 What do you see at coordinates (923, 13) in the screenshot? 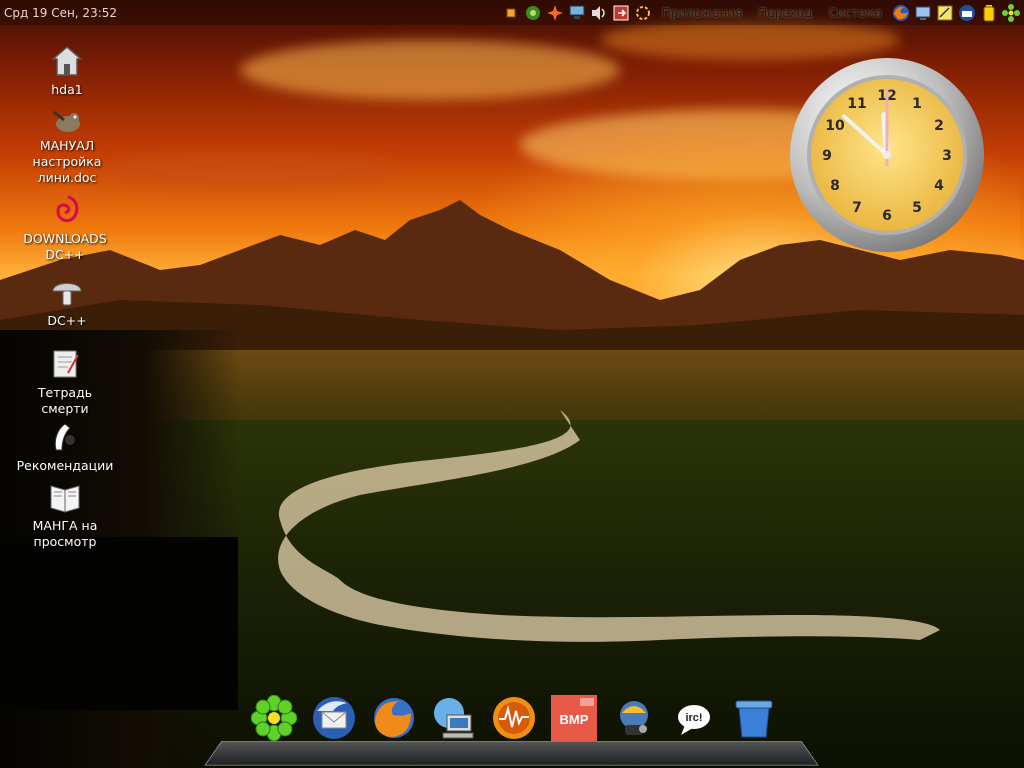
I see `screen-icon` at bounding box center [923, 13].